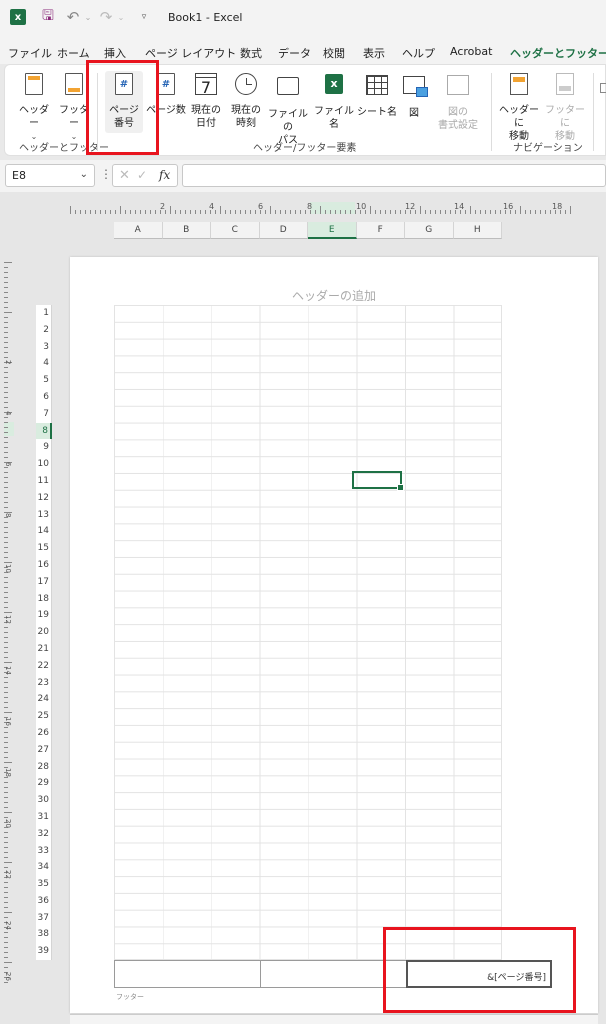 Image resolution: width=606 pixels, height=1024 pixels. Describe the element at coordinates (44, 750) in the screenshot. I see `row-header-27: 27` at that location.